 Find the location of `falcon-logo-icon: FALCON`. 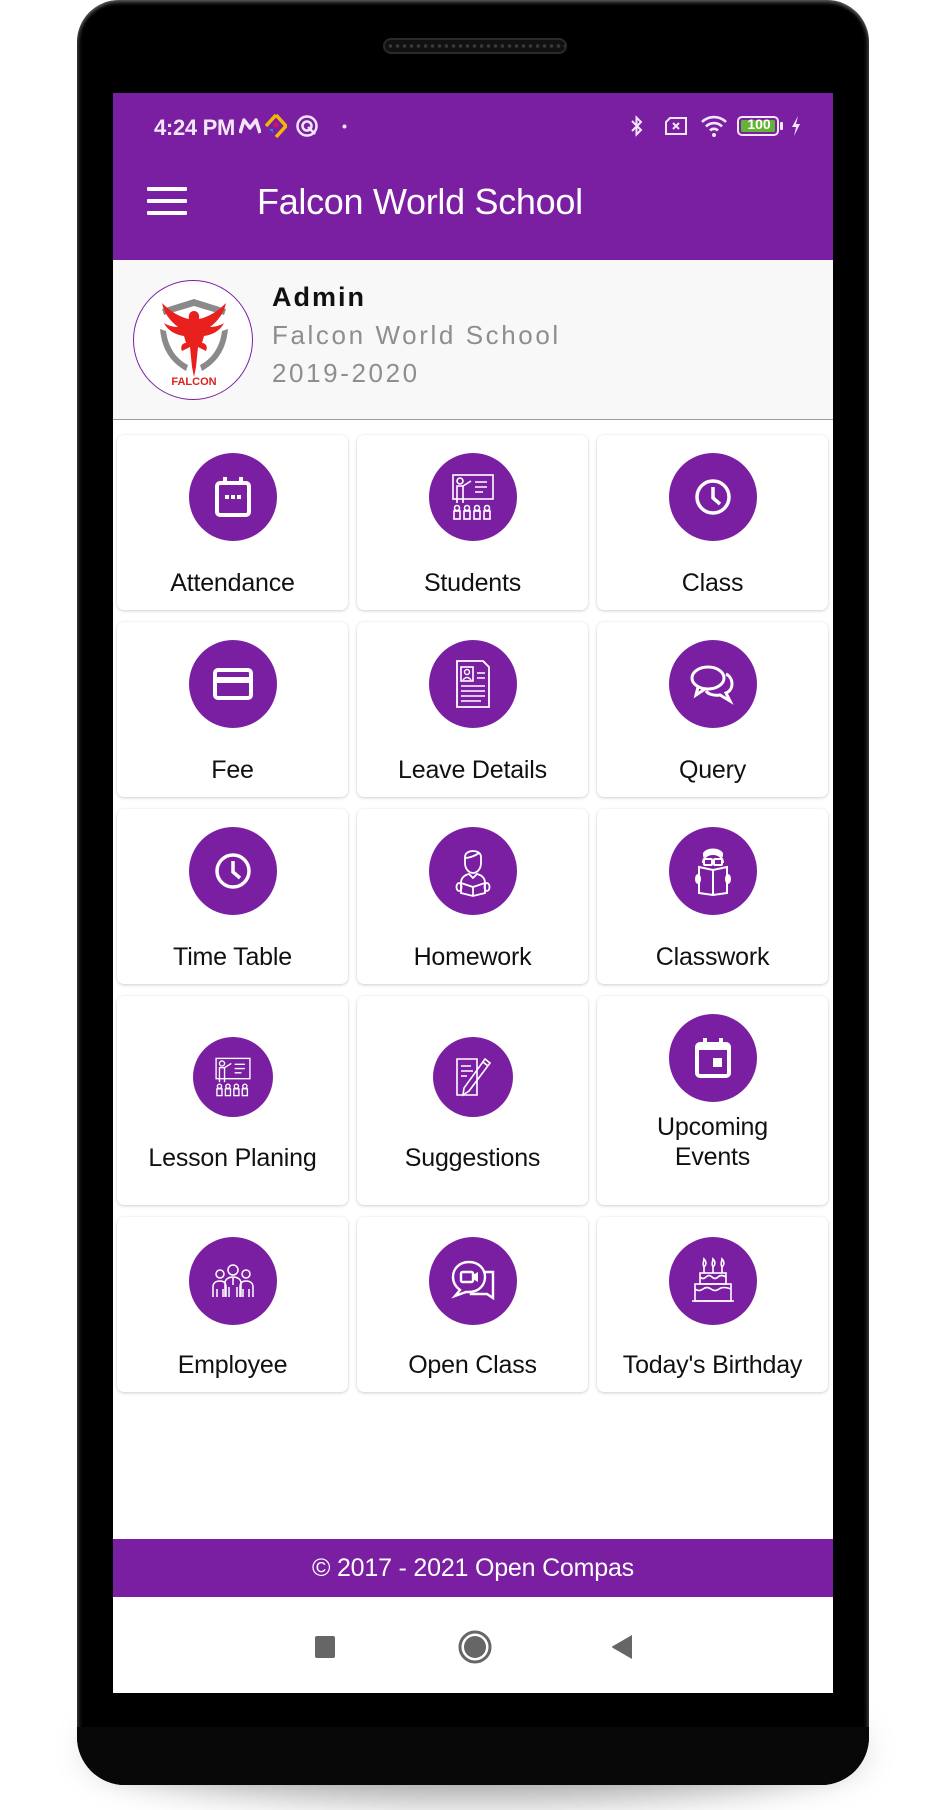

falcon-logo-icon: FALCON is located at coordinates (194, 343).